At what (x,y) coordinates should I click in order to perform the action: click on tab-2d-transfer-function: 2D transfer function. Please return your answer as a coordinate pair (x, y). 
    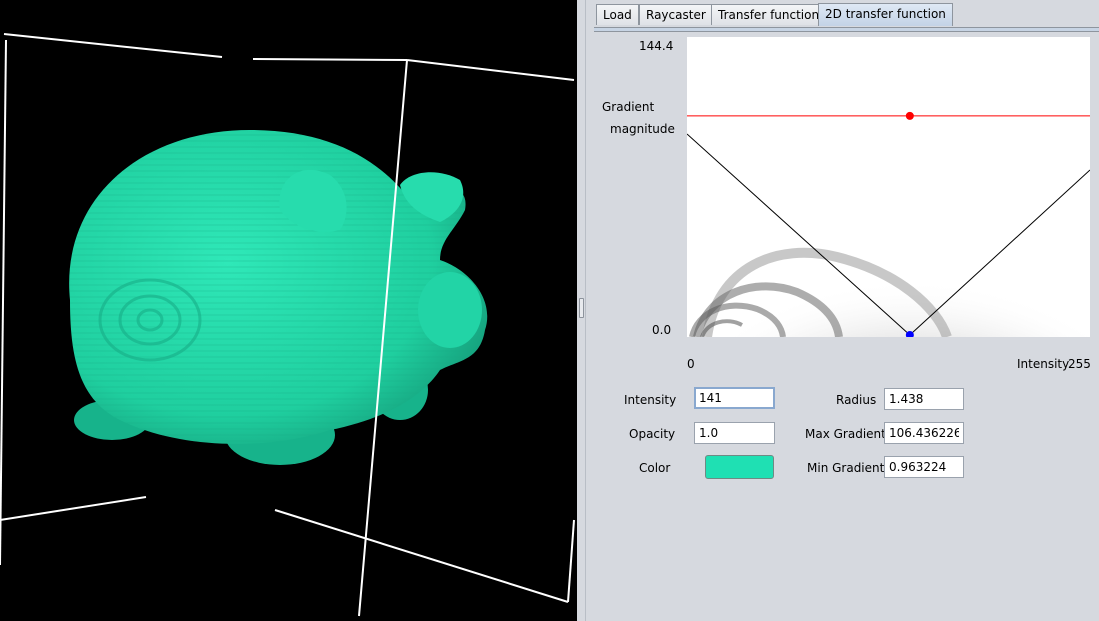
    Looking at the image, I should click on (885, 14).